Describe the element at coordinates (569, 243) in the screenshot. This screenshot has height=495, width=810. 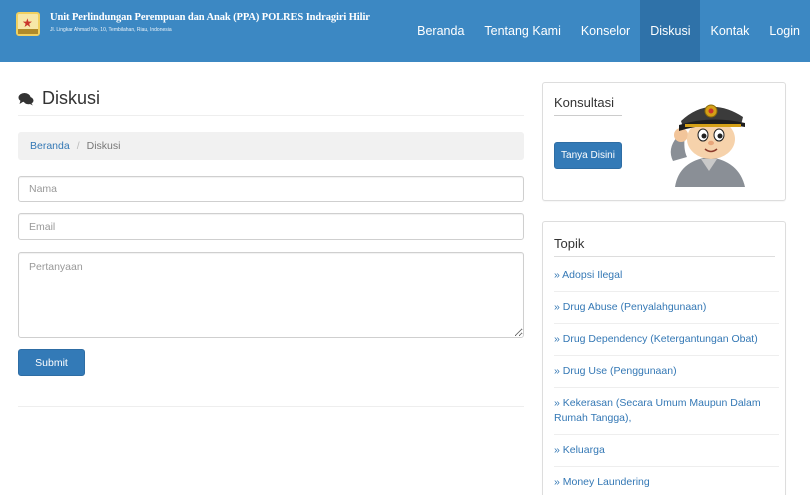
I see `topik-title: Topik` at that location.